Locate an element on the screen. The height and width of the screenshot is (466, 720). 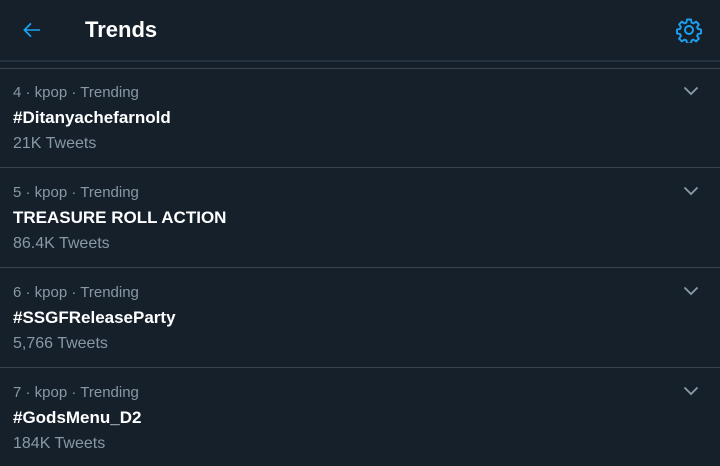
tweet-count: 86.4K Tweets is located at coordinates (61, 243).